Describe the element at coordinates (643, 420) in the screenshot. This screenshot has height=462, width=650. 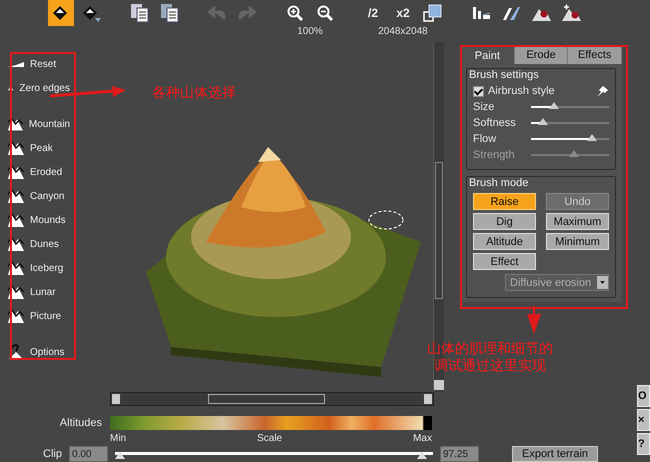
I see `side-button: ×` at that location.